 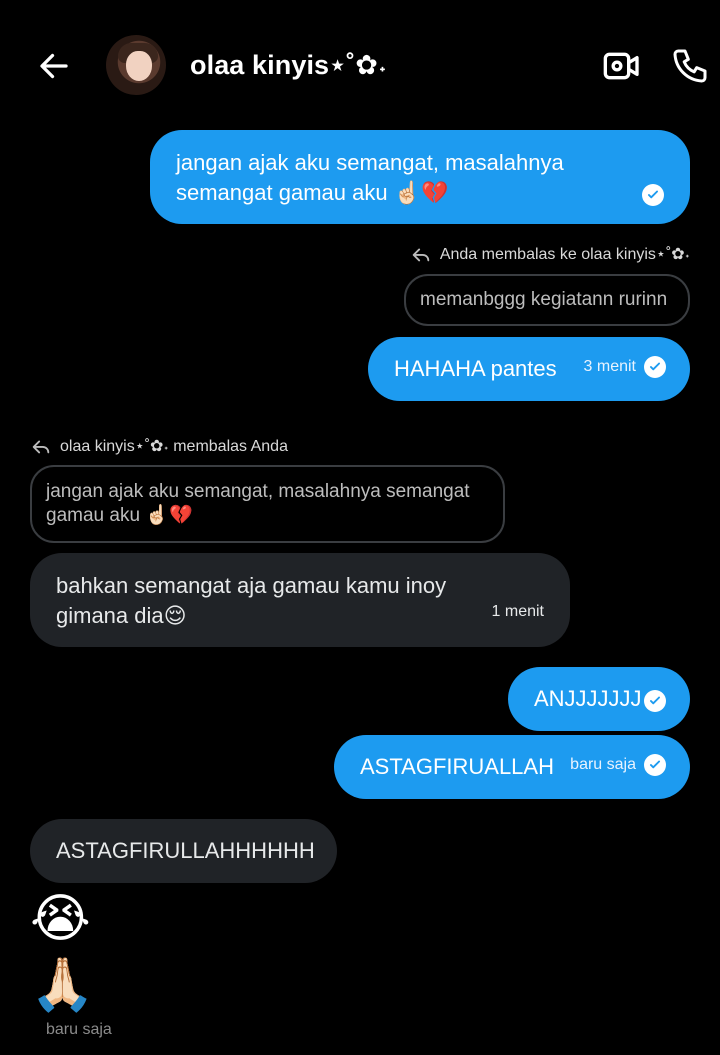 What do you see at coordinates (517, 611) in the screenshot?
I see `message-timestamp: 1 menit` at bounding box center [517, 611].